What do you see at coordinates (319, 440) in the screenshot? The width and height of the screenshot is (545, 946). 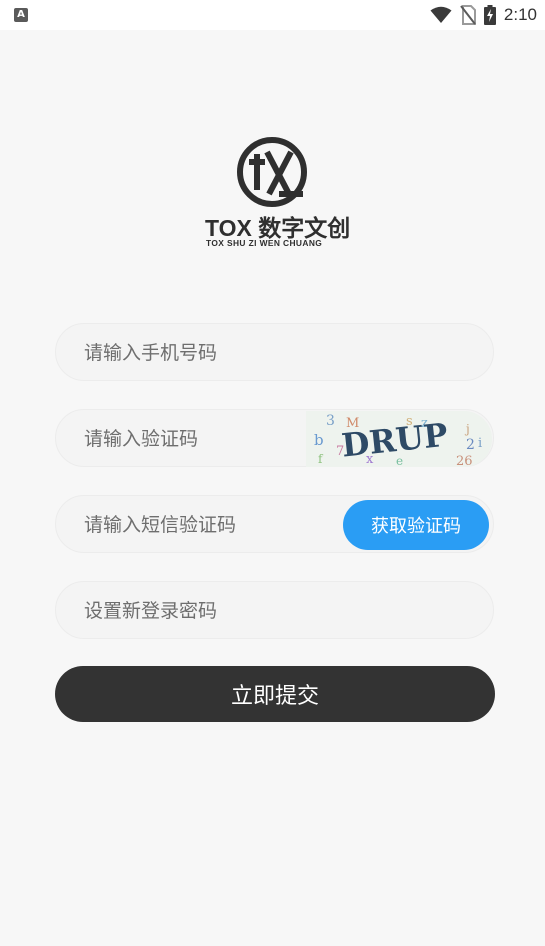 I see `svg-text: b` at bounding box center [319, 440].